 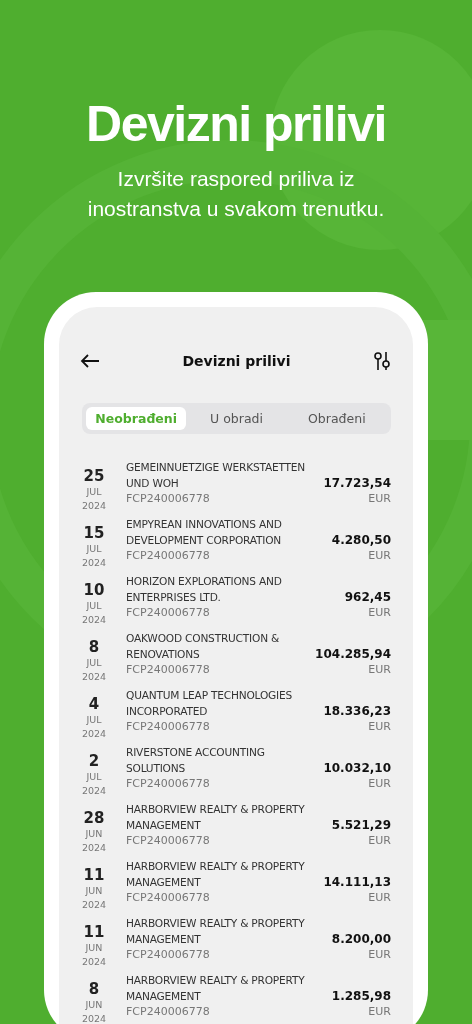 What do you see at coordinates (196, 760) in the screenshot?
I see `payer-name: RIVERSTONE ACCOUNTING SOLUTIONS` at bounding box center [196, 760].